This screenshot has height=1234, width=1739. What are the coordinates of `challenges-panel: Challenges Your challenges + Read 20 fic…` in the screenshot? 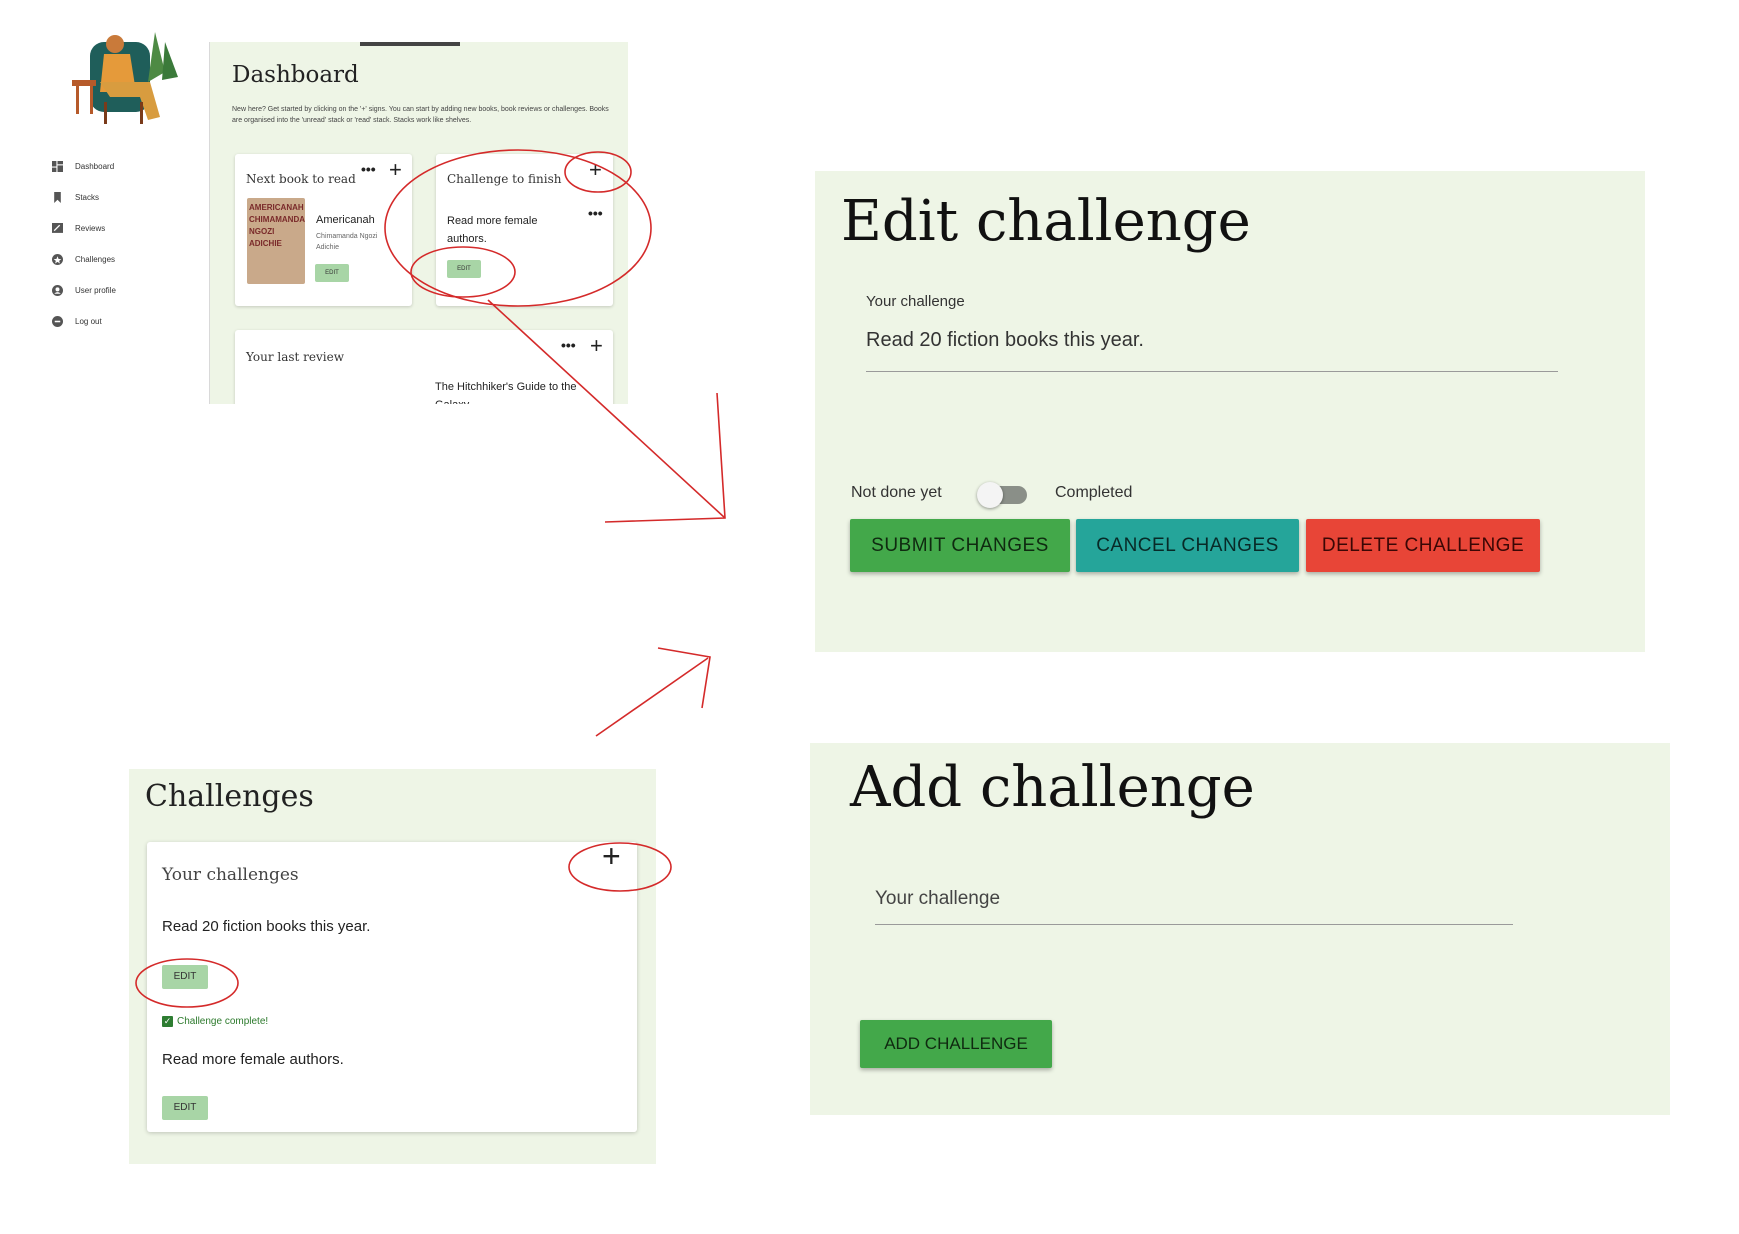 It's located at (392, 966).